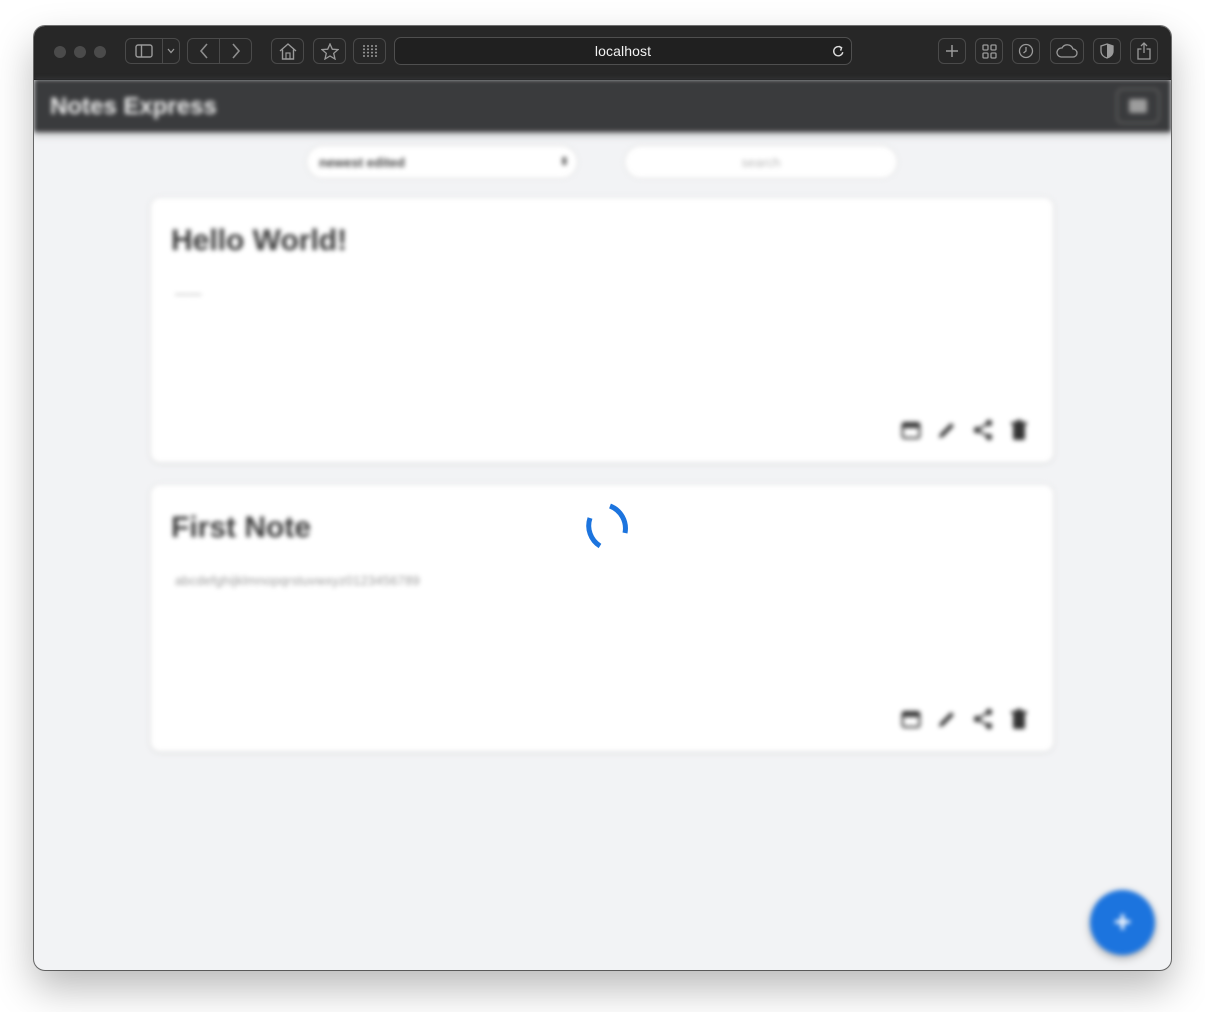 Image resolution: width=1205 pixels, height=1012 pixels. Describe the element at coordinates (241, 527) in the screenshot. I see `note-title: First Note` at that location.